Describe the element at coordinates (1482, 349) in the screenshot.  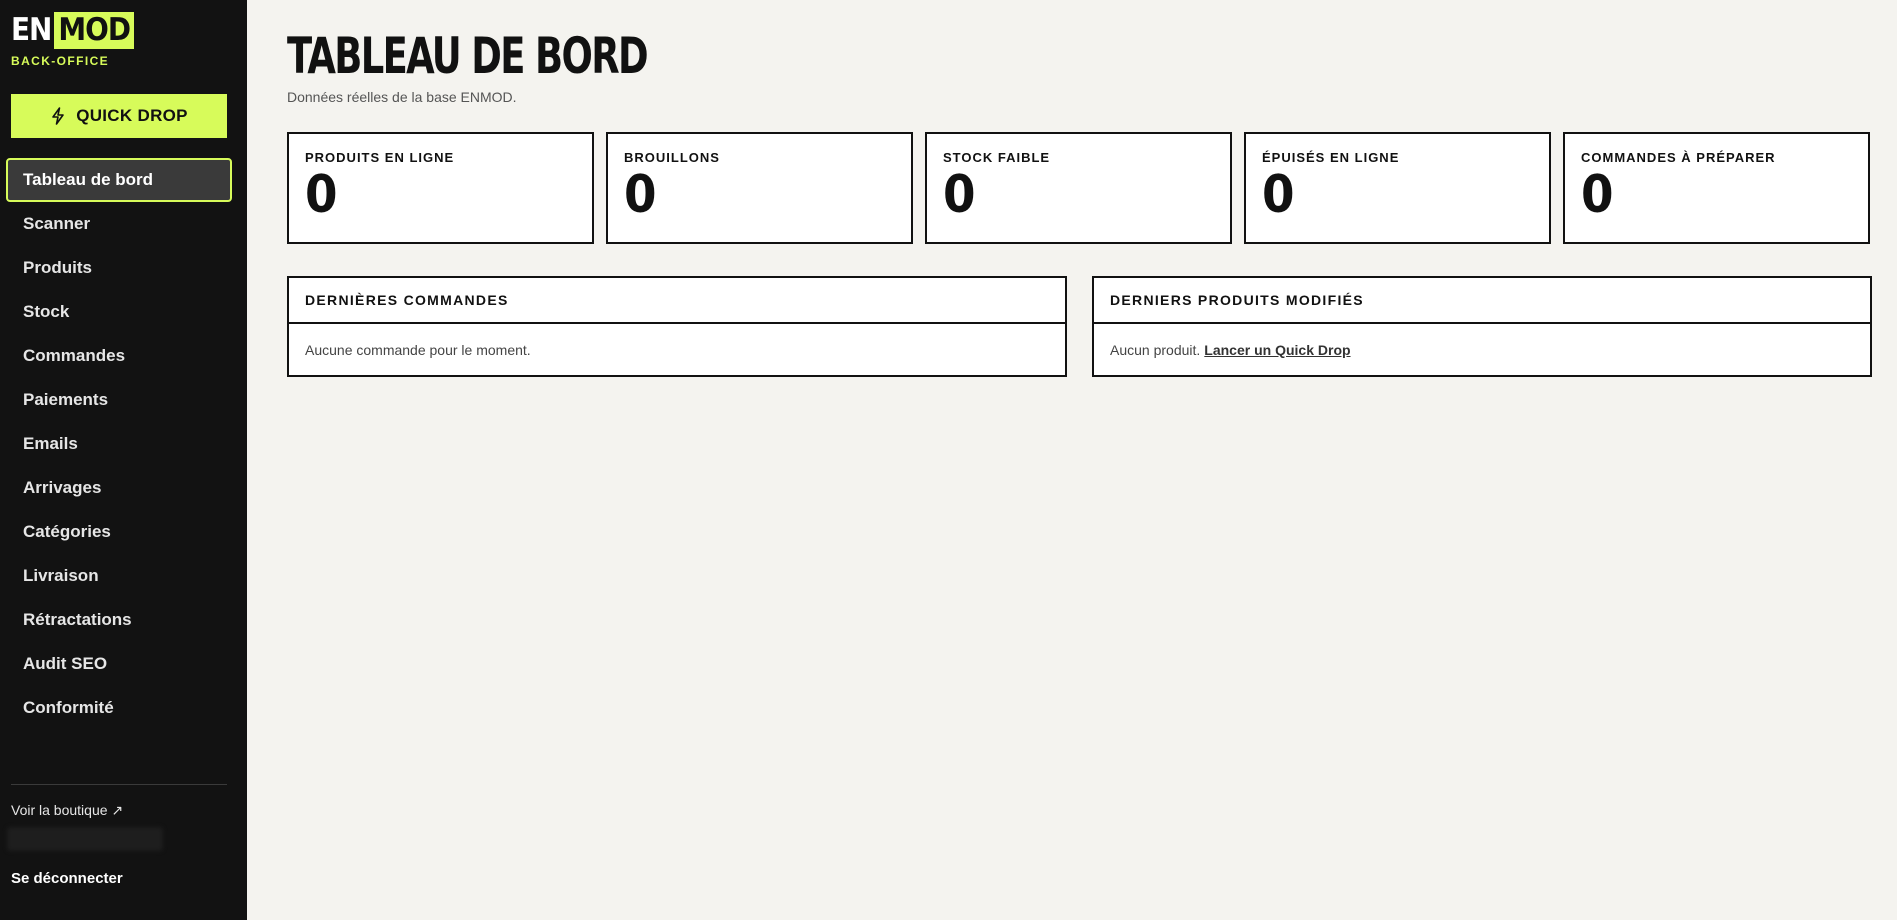
I see `panel-body: Aucun produit. Lancer un Quick Drop` at that location.